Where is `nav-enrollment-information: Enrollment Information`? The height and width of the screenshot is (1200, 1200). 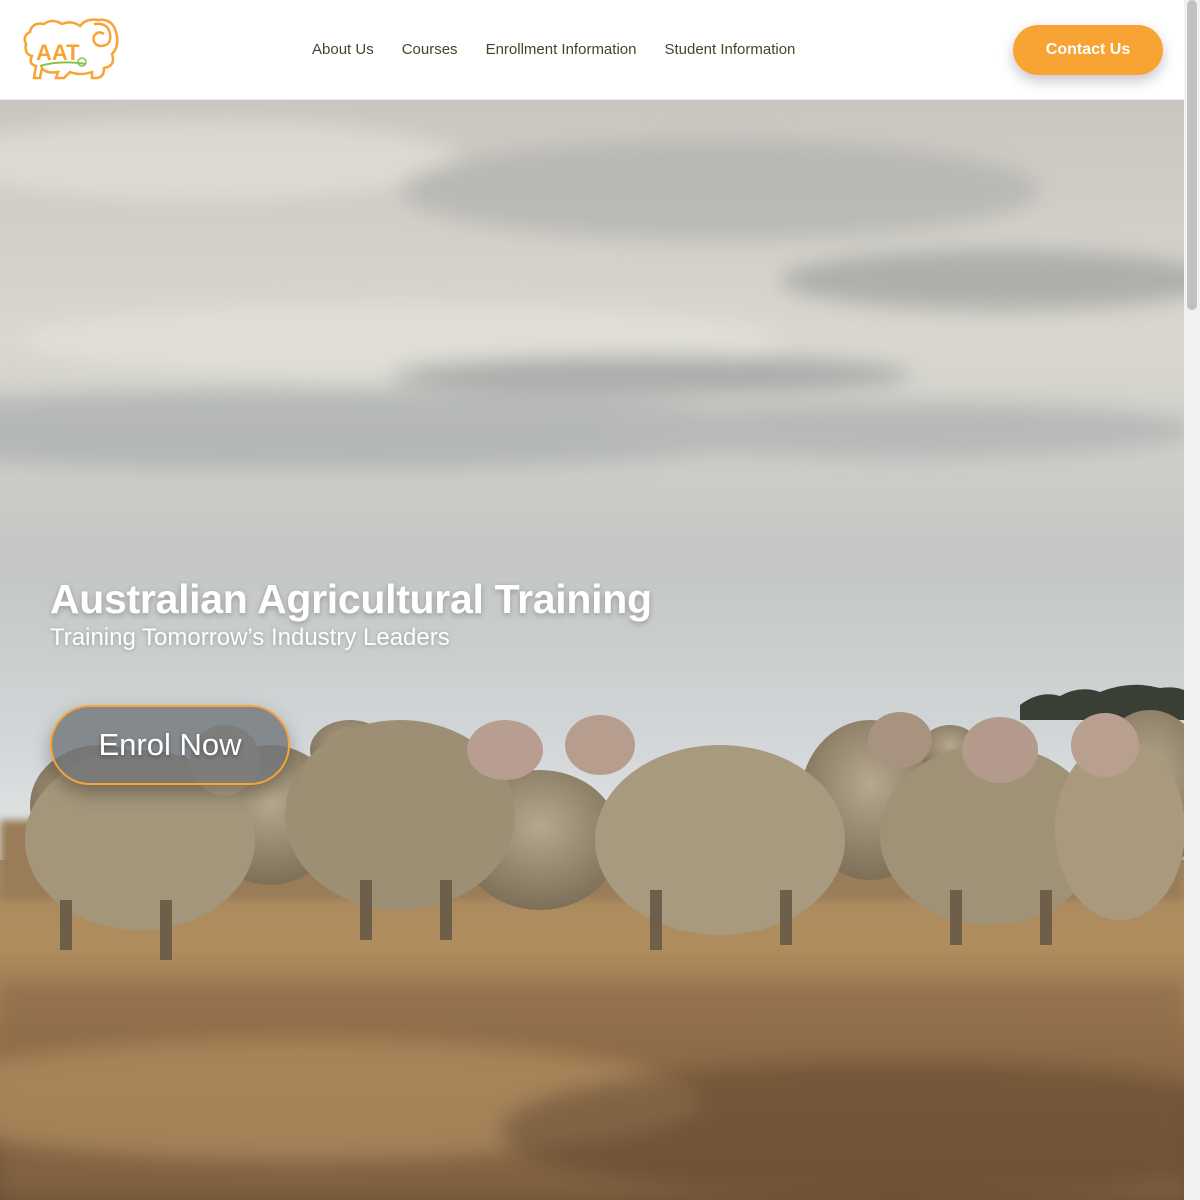
nav-enrollment-information: Enrollment Information is located at coordinates (561, 49).